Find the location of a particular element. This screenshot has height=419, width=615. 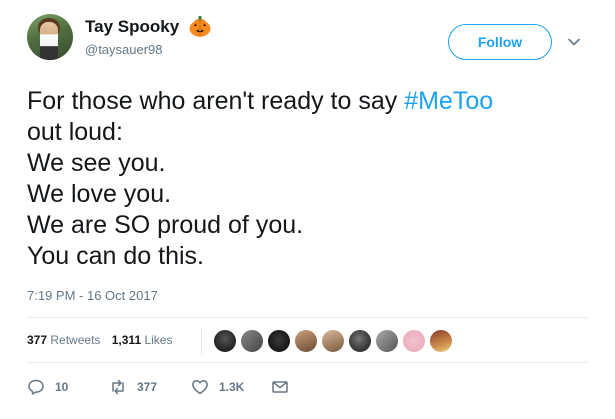

follow-button: Follow is located at coordinates (500, 42).